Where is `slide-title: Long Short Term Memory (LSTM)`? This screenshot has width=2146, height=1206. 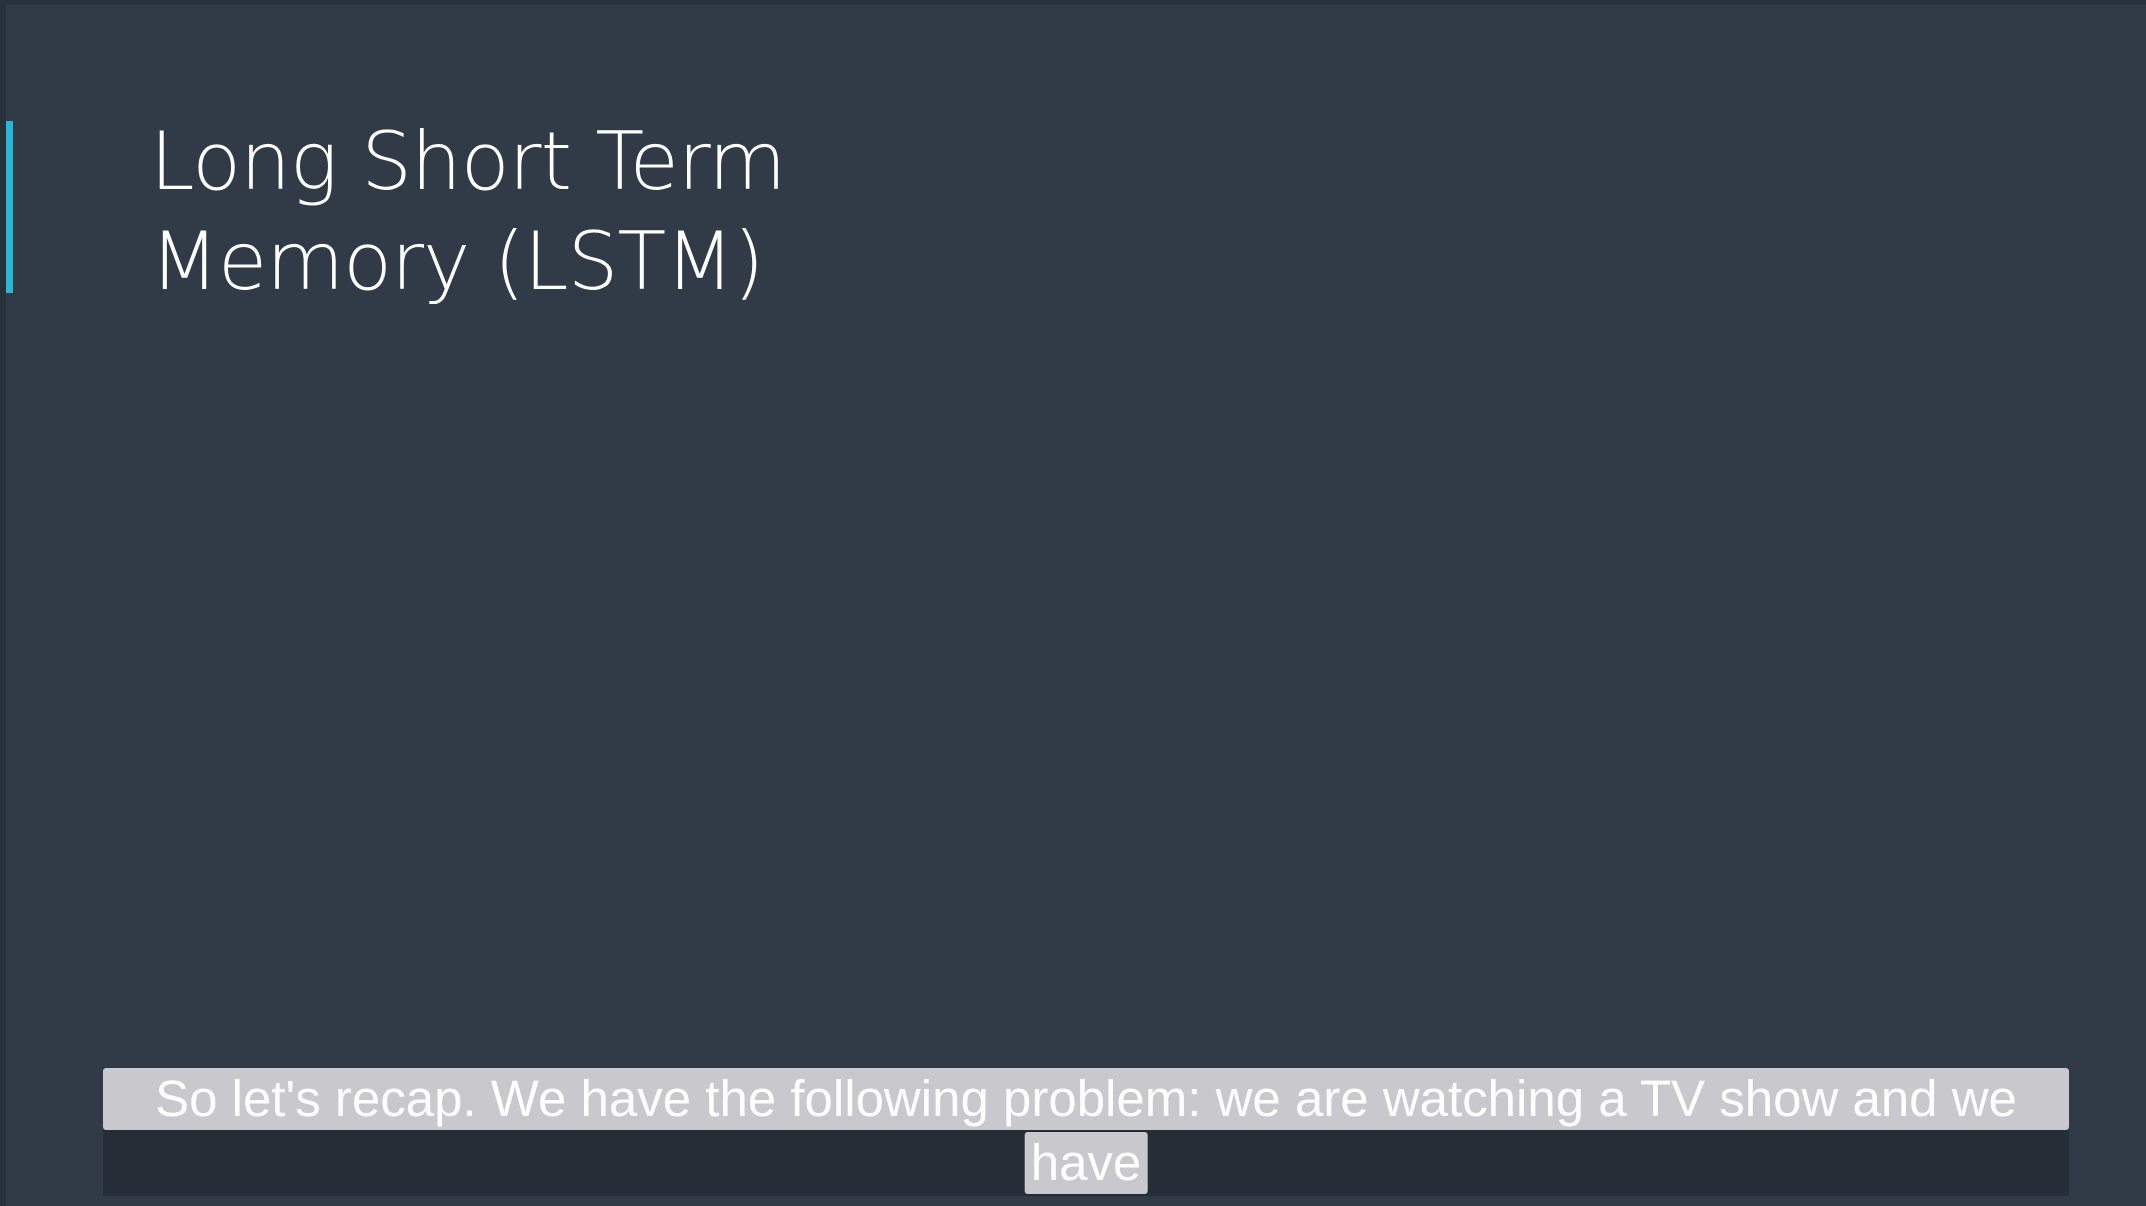
slide-title: Long Short Term Memory (LSTM) is located at coordinates (600, 212).